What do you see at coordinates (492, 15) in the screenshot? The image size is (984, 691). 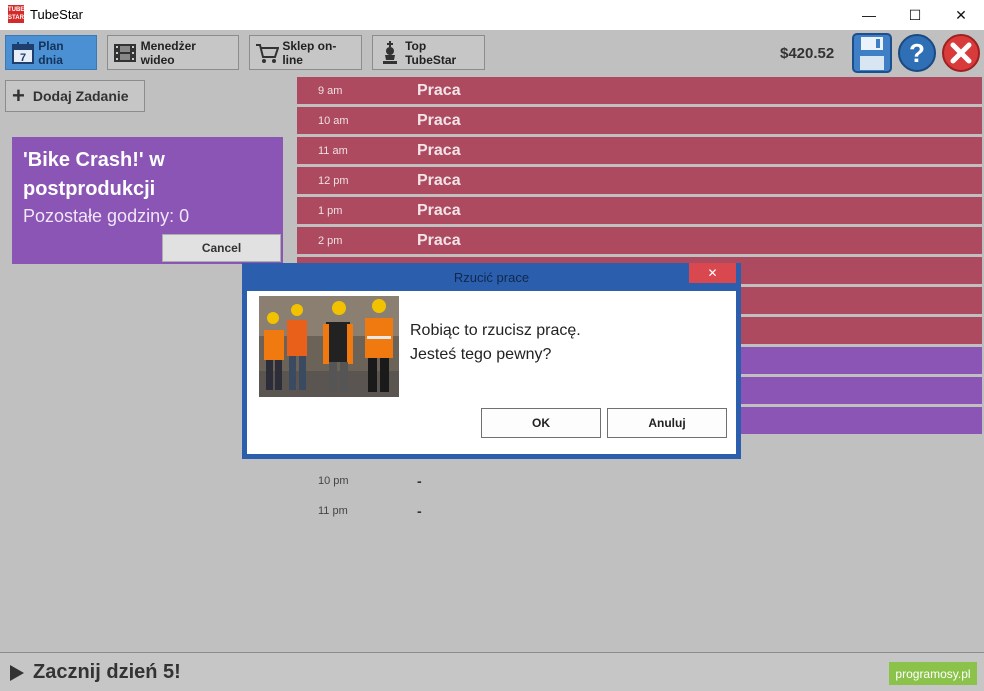 I see `title-bar: TUBE STAR TubeStar — ☐ ✕` at bounding box center [492, 15].